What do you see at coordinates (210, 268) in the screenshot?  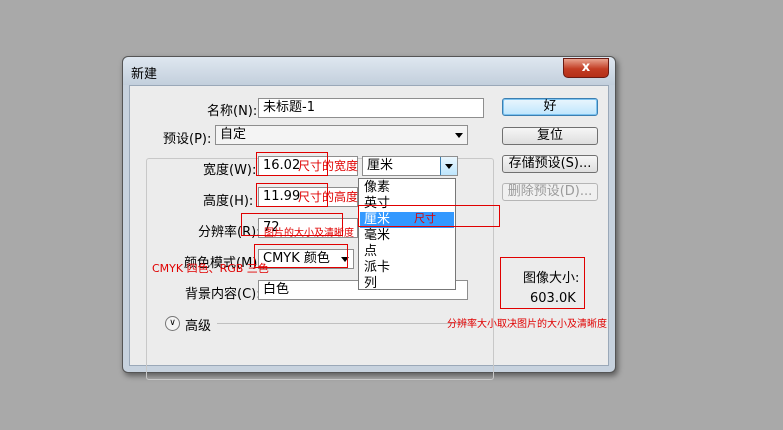 I see `color-mode-annotation-text: CMYK 四色、RGB 三色` at bounding box center [210, 268].